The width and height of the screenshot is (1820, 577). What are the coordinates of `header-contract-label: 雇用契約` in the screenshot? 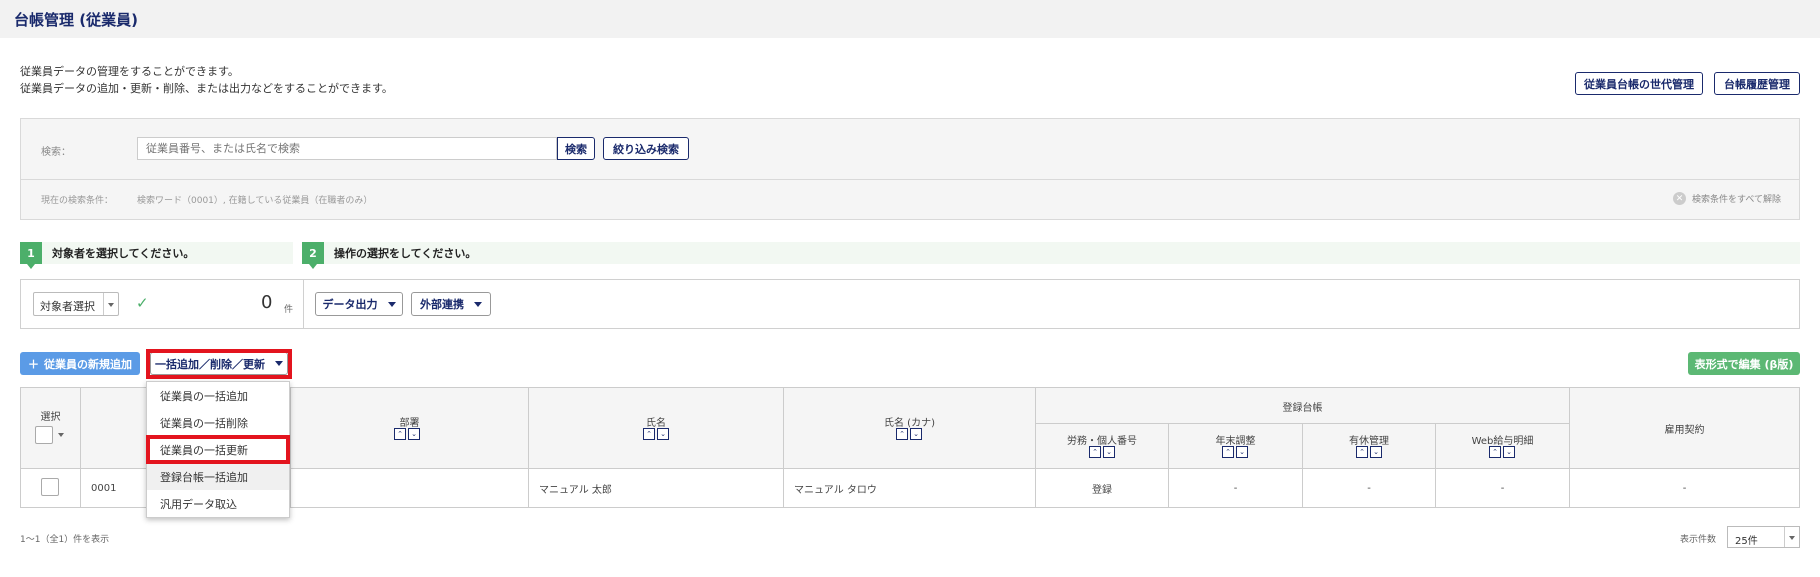 It's located at (1684, 430).